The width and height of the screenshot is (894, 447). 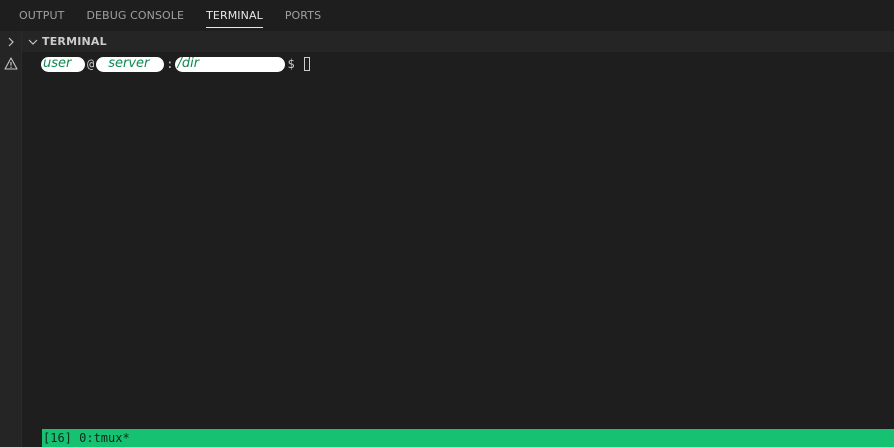 I want to click on prompt-colon: :, so click(x=170, y=64).